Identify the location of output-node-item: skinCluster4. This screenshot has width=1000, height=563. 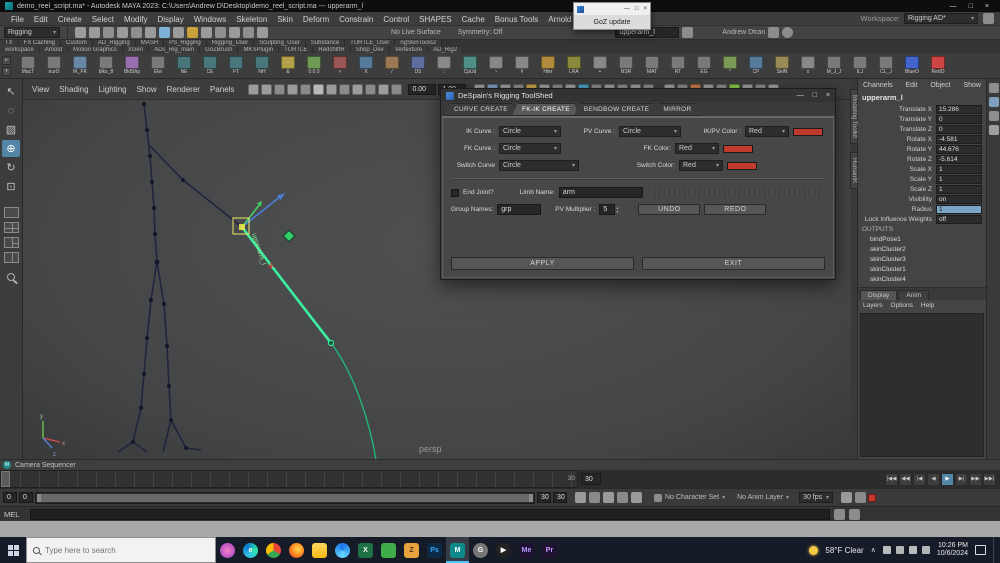
(922, 280).